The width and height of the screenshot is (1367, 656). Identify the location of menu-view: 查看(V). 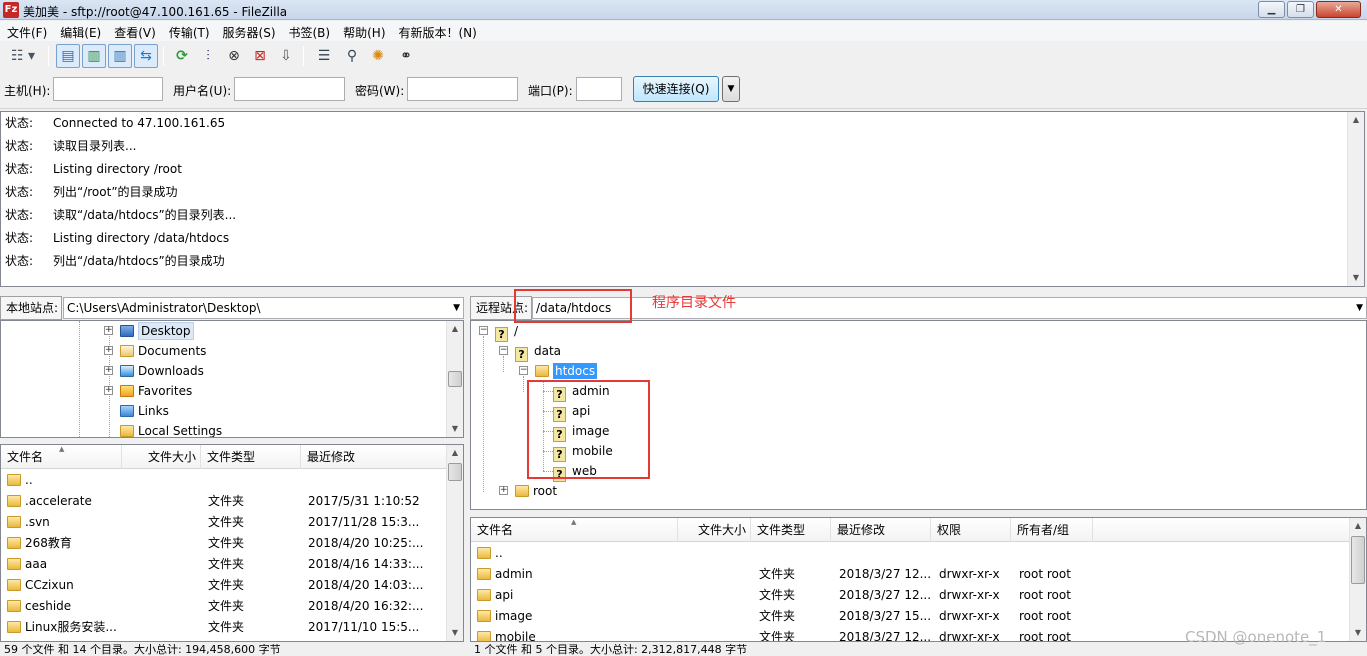
(134, 31).